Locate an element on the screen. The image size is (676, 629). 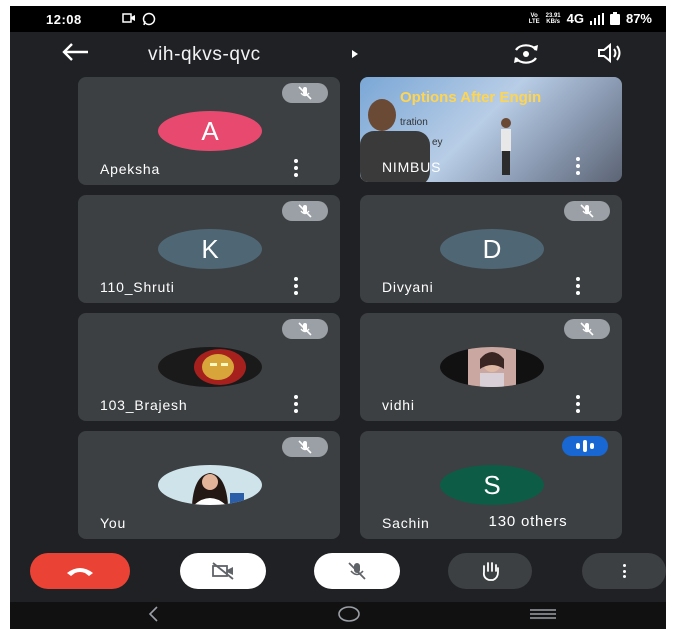
battery-percent: 87% is located at coordinates (638, 18).